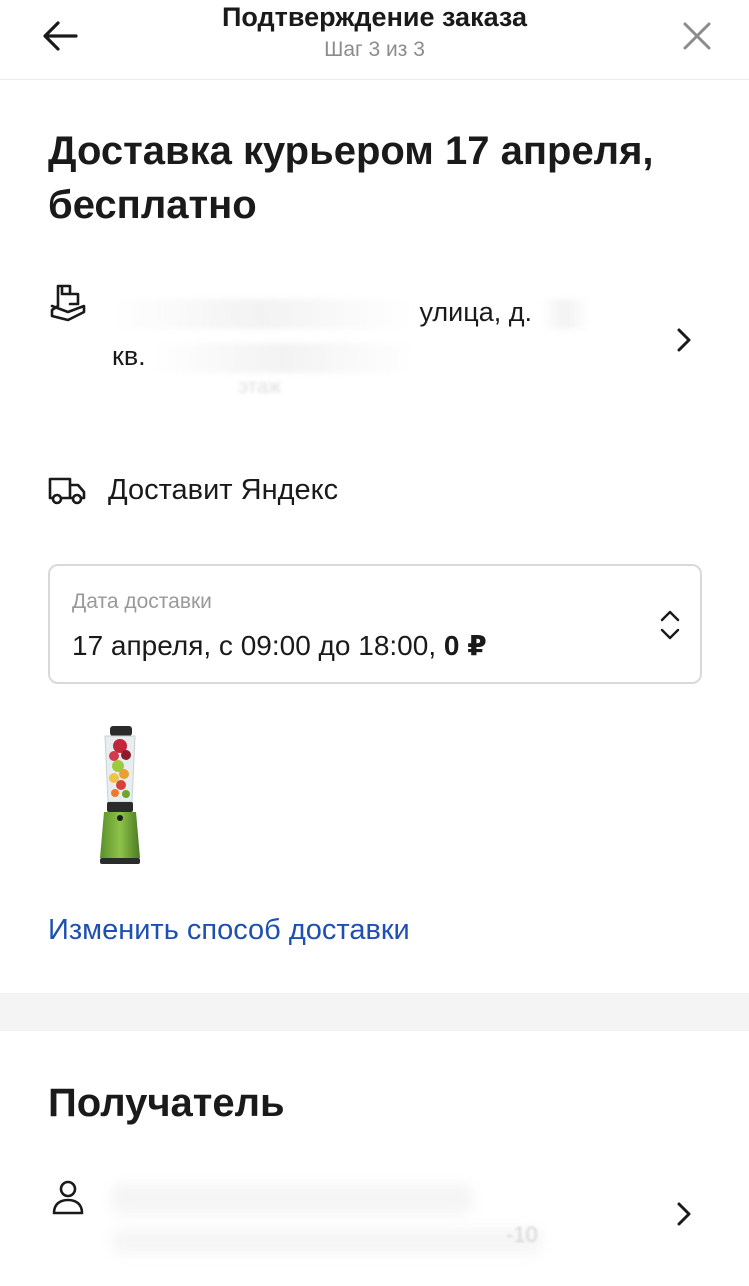 The height and width of the screenshot is (1286, 749). Describe the element at coordinates (68, 303) in the screenshot. I see `package-box-icon` at that location.